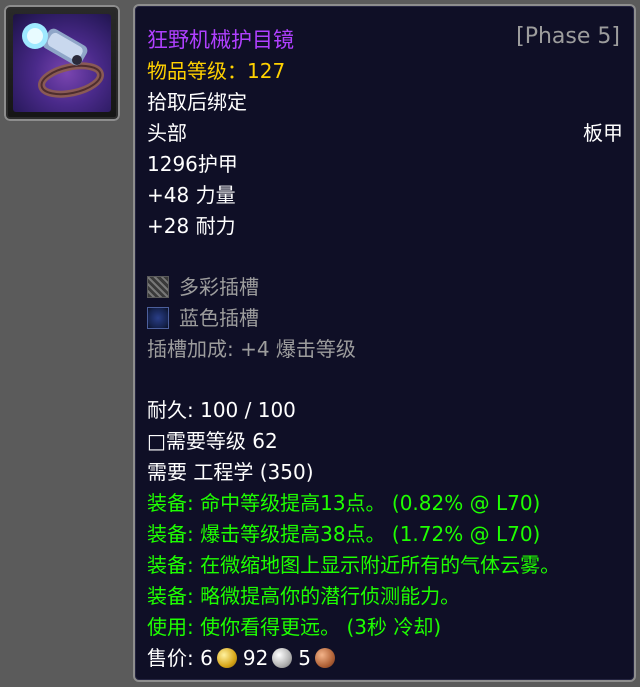 The width and height of the screenshot is (640, 687). I want to click on blue-socket-icon, so click(158, 318).